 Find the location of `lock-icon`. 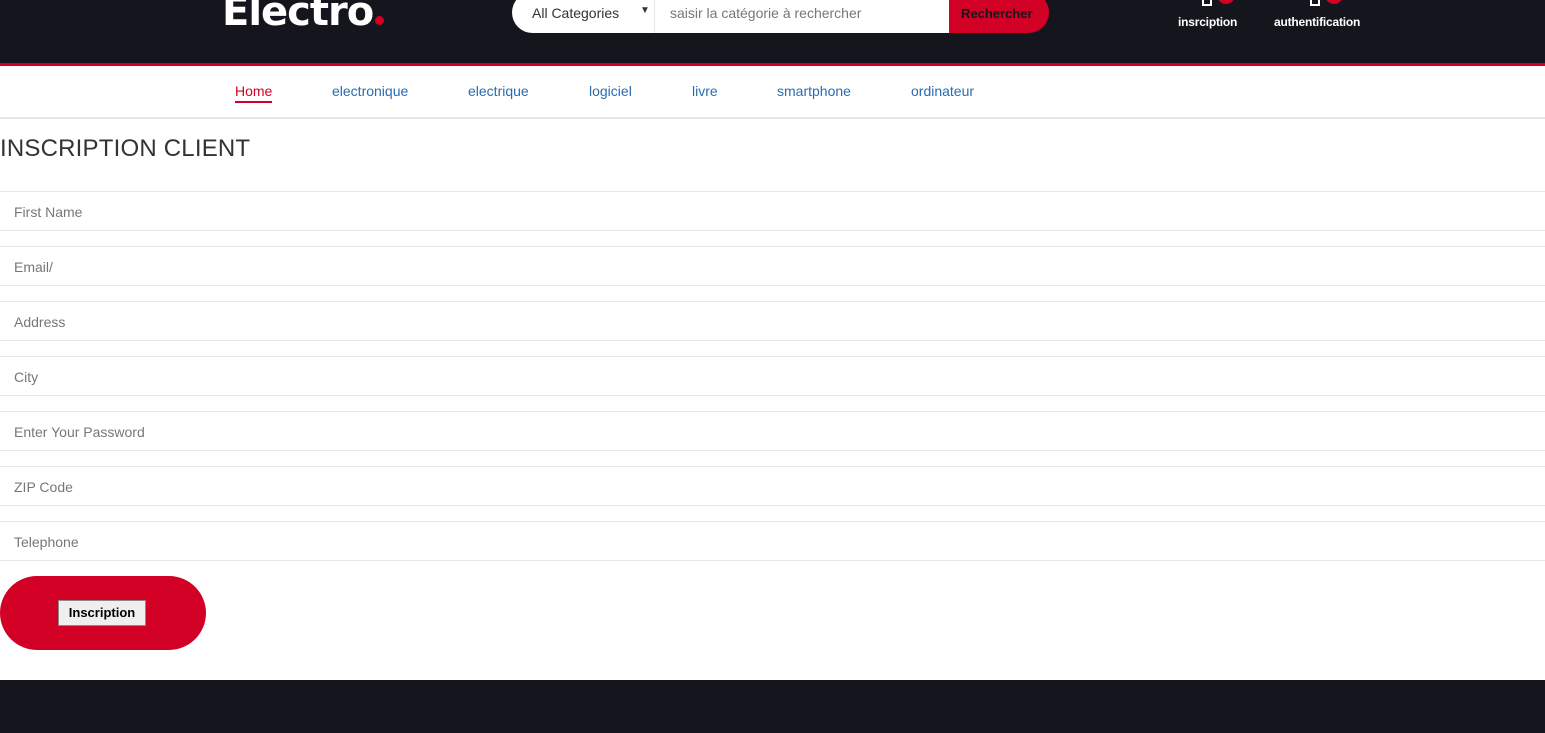

lock-icon is located at coordinates (1315, 3).